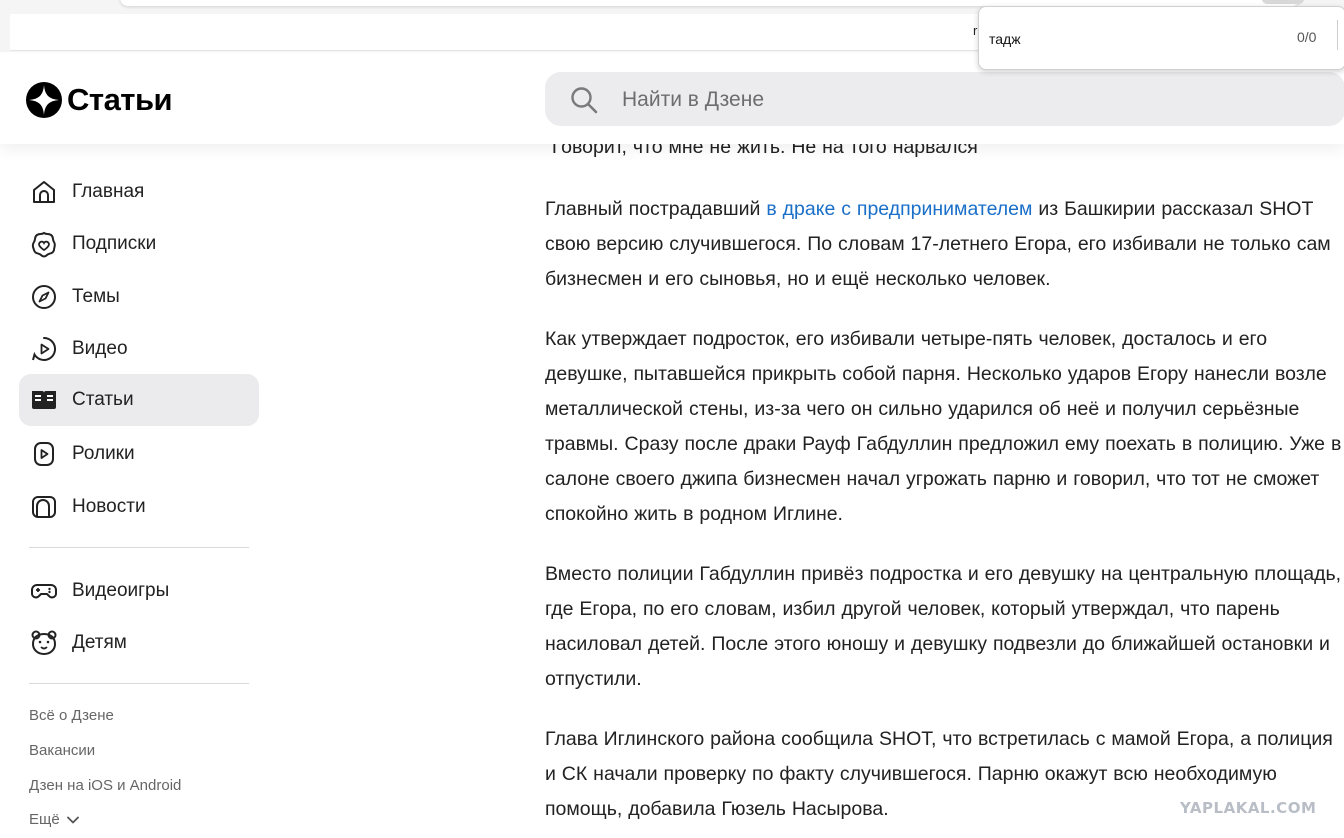 The image size is (1344, 838). What do you see at coordinates (139, 297) in the screenshot?
I see `sidebar-item-topics: Темы` at bounding box center [139, 297].